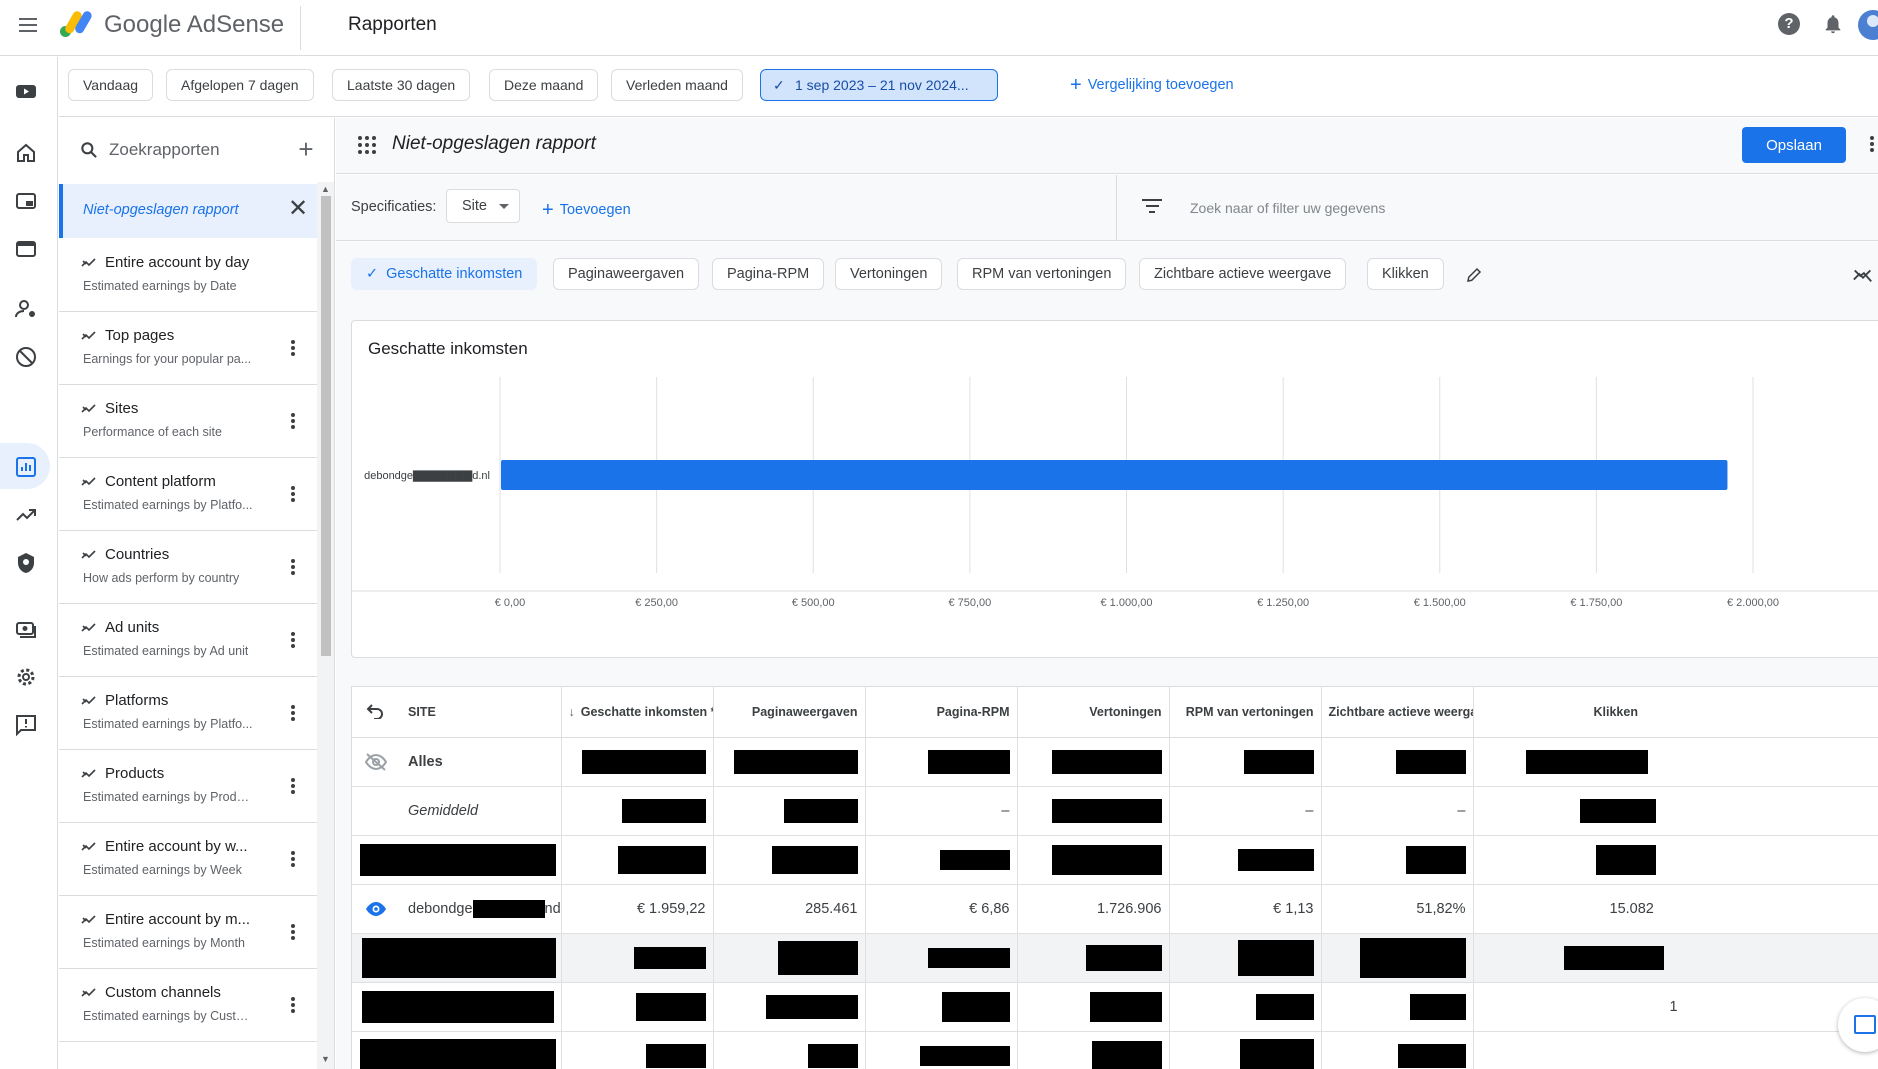 This screenshot has height=1069, width=1878. Describe the element at coordinates (1675, 712) in the screenshot. I see `column-header-clicks: Klikken` at that location.